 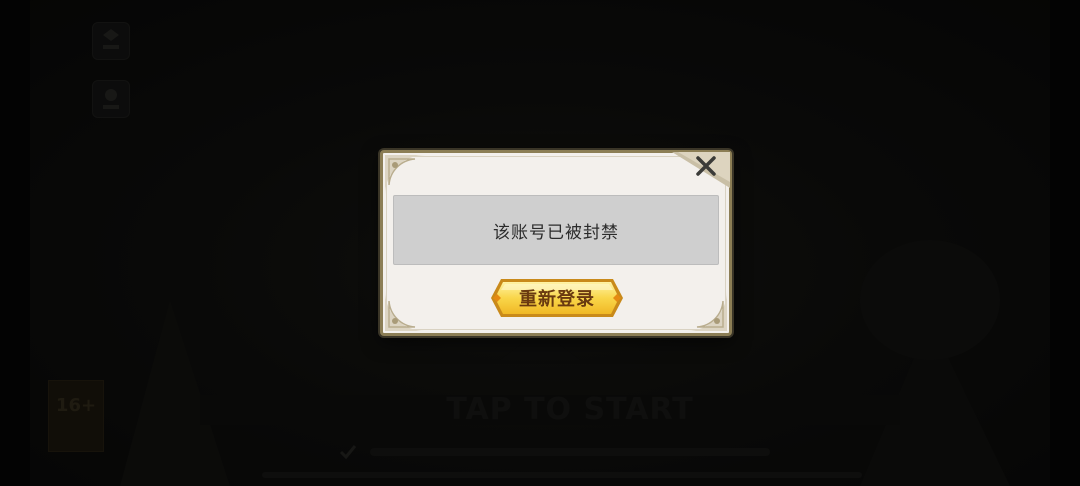 I want to click on corner-ornament-bottom-right, so click(x=707, y=311).